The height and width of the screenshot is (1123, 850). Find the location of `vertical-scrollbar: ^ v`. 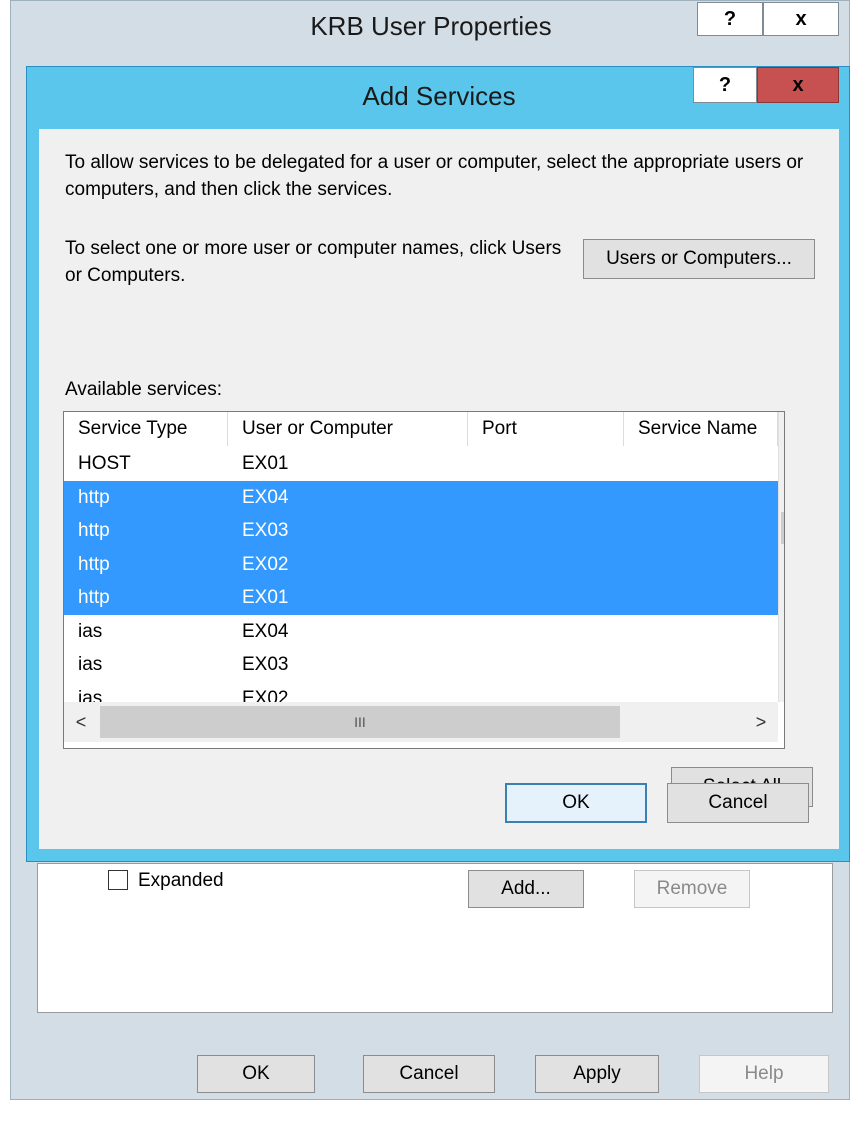

vertical-scrollbar: ^ v is located at coordinates (781, 557).